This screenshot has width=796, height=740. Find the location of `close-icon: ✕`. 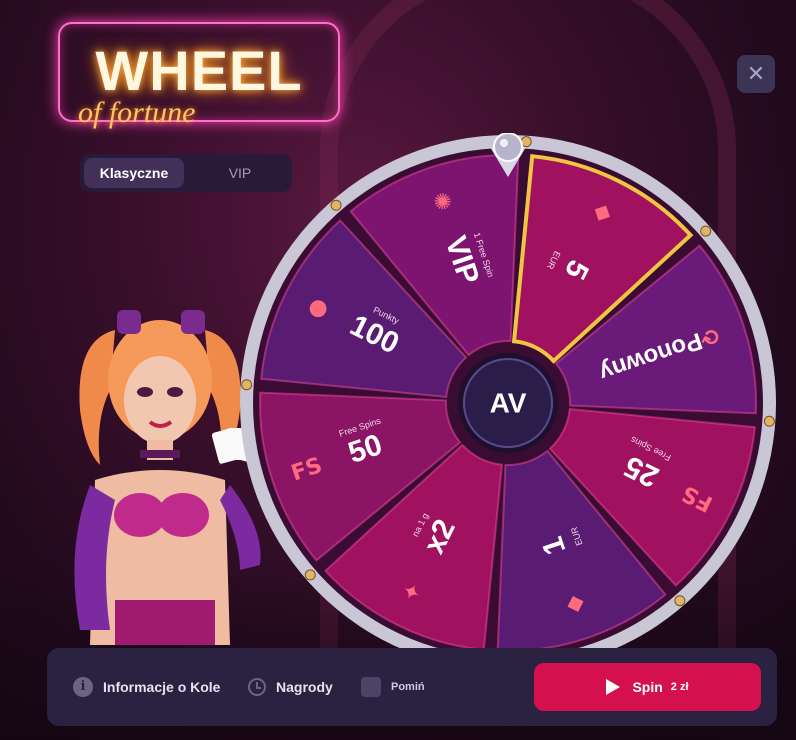

close-icon: ✕ is located at coordinates (756, 73).